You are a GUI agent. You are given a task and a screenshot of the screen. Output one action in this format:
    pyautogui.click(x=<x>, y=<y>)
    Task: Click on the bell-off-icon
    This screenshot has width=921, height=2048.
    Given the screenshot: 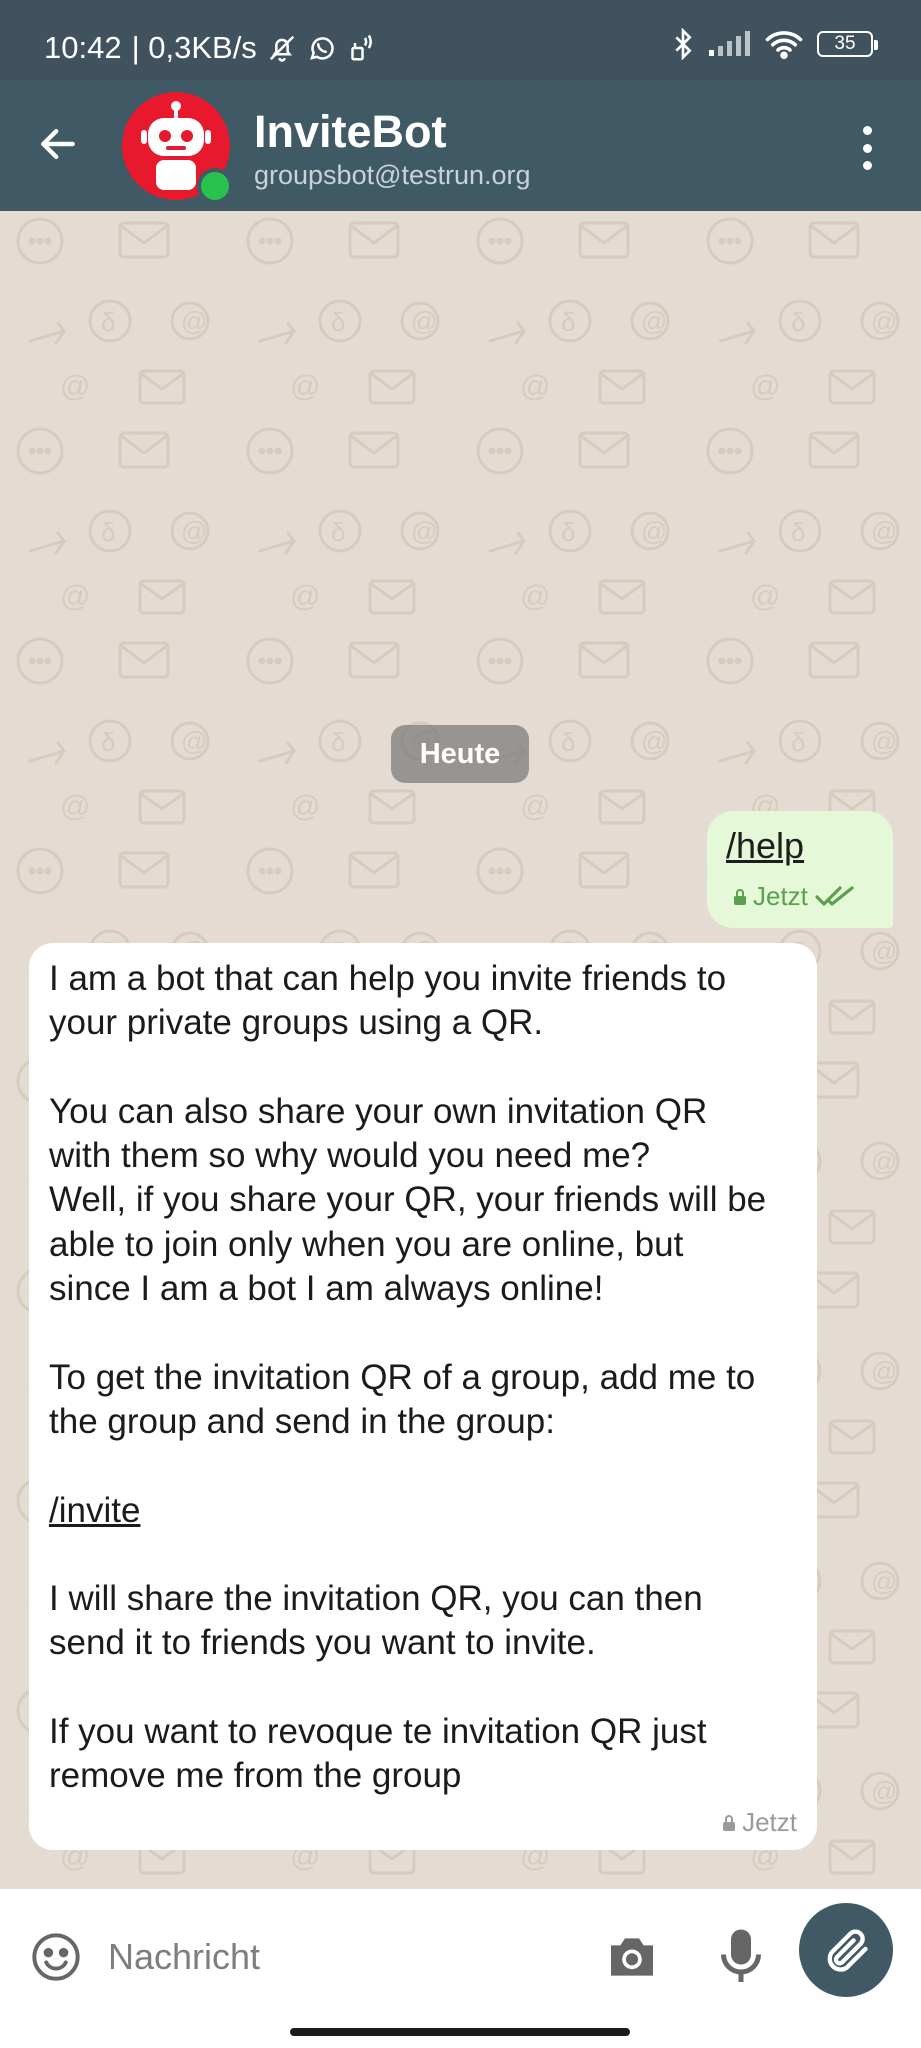 What is the action you would take?
    pyautogui.click(x=281, y=48)
    